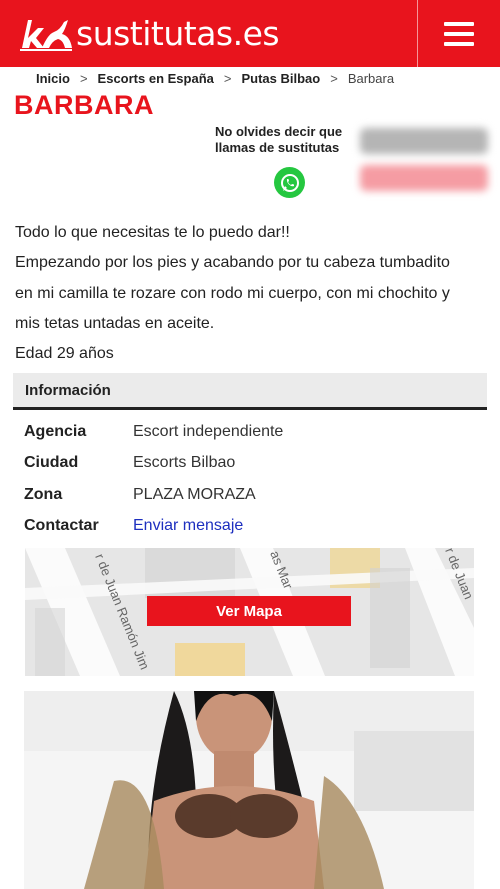 The width and height of the screenshot is (500, 889). What do you see at coordinates (55, 431) in the screenshot?
I see `info-label: Agencia` at bounding box center [55, 431].